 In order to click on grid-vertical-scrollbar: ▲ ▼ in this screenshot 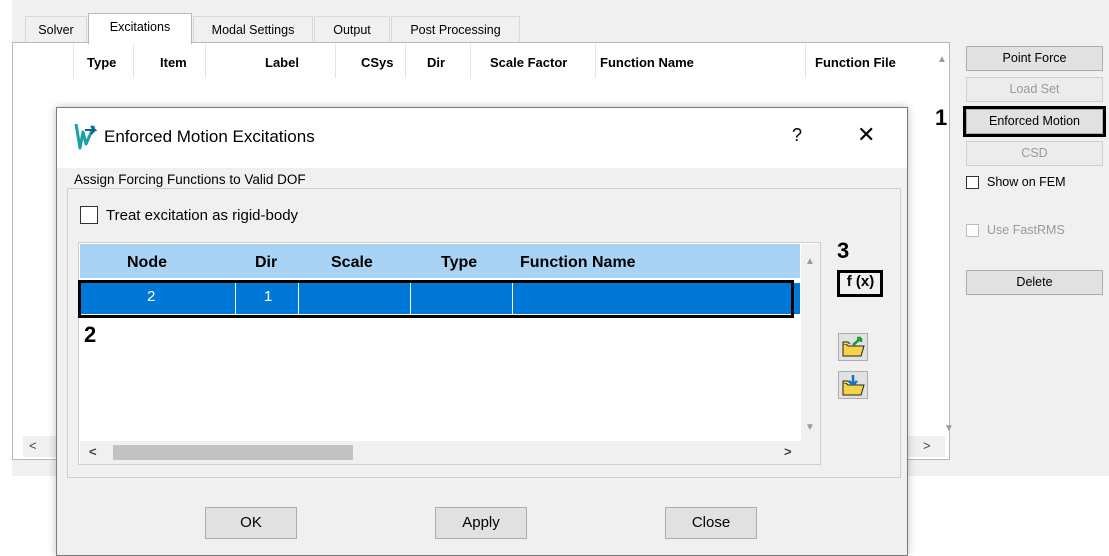, I will do `click(810, 342)`.